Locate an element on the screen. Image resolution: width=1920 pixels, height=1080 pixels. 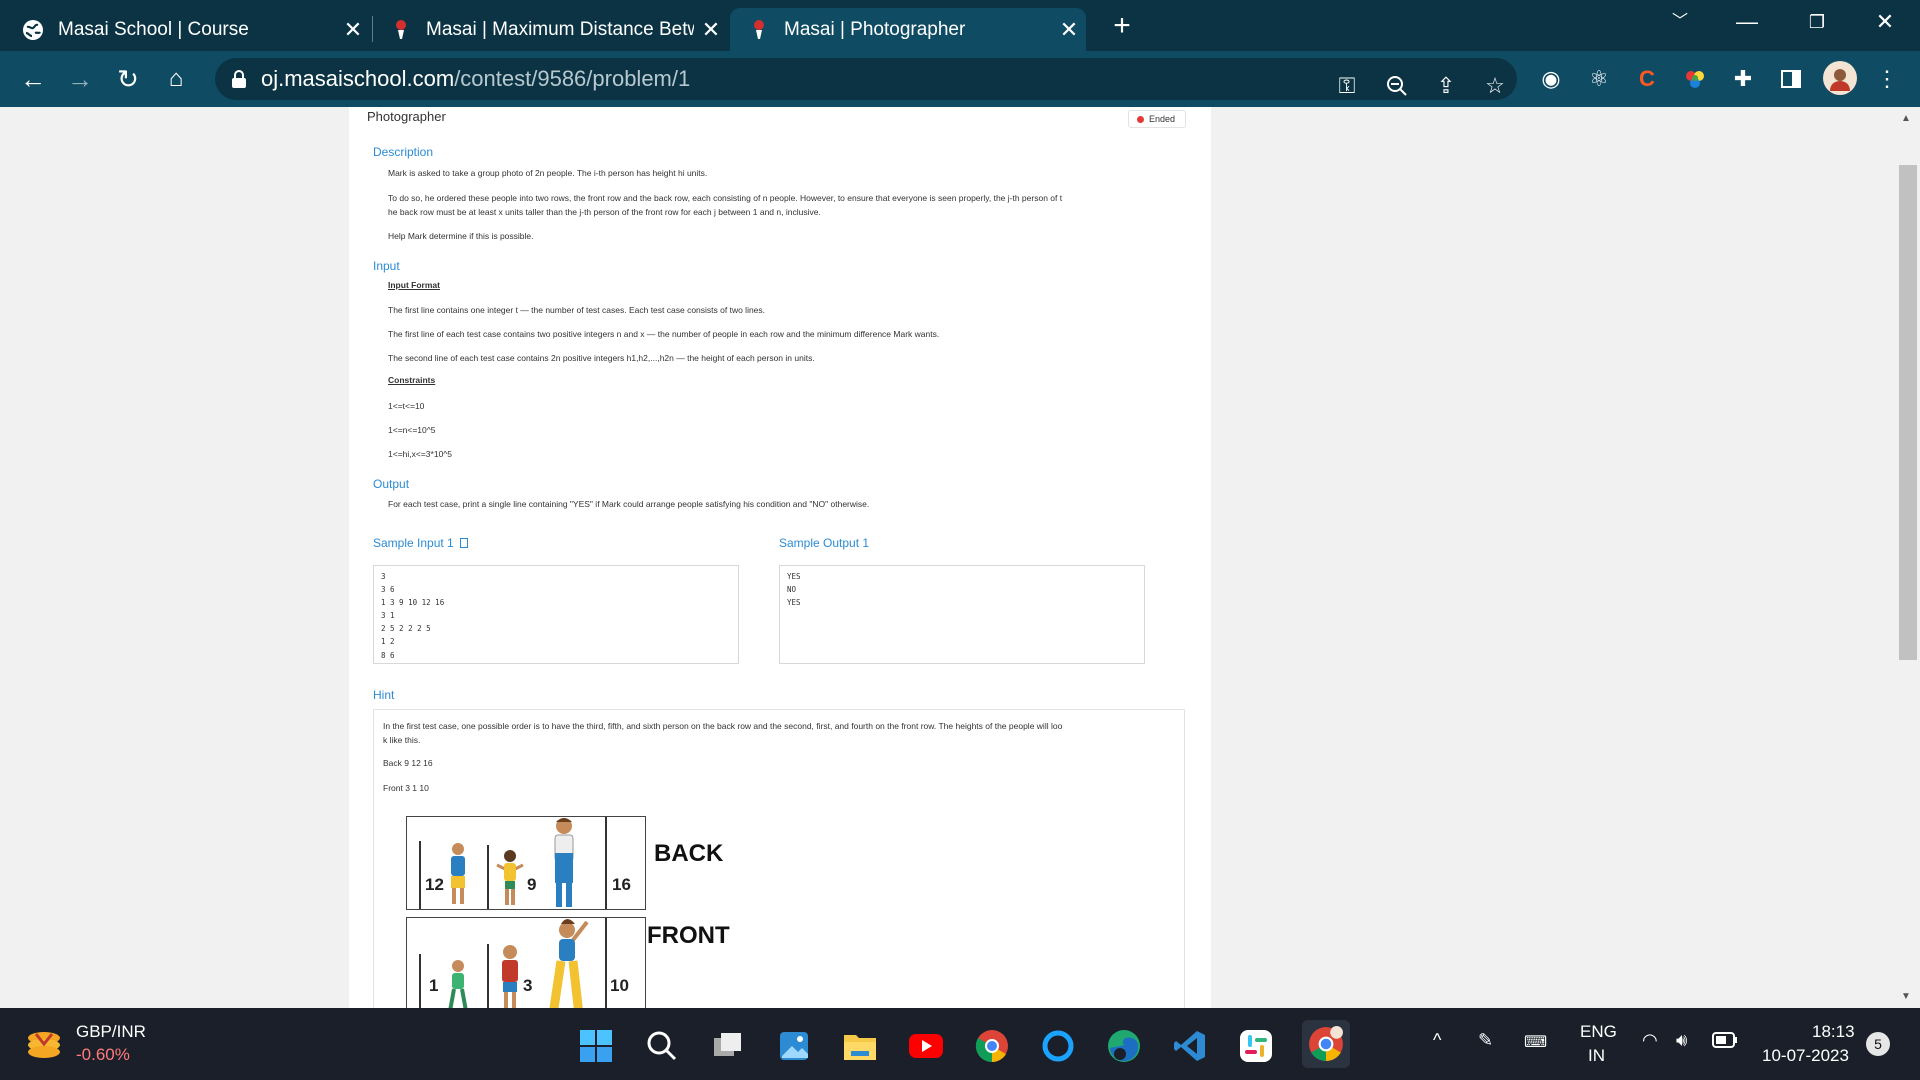
restore-button: ❐ is located at coordinates (1817, 22).